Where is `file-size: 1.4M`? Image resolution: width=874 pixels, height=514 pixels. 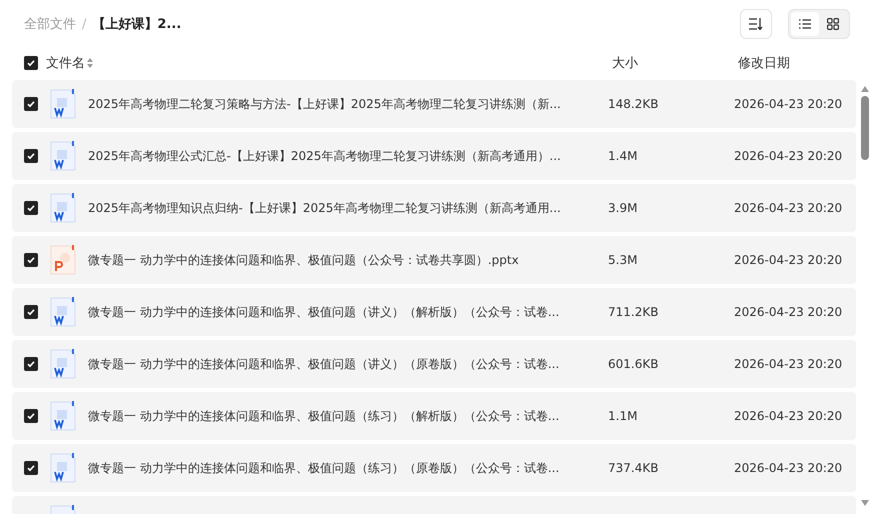 file-size: 1.4M is located at coordinates (623, 156).